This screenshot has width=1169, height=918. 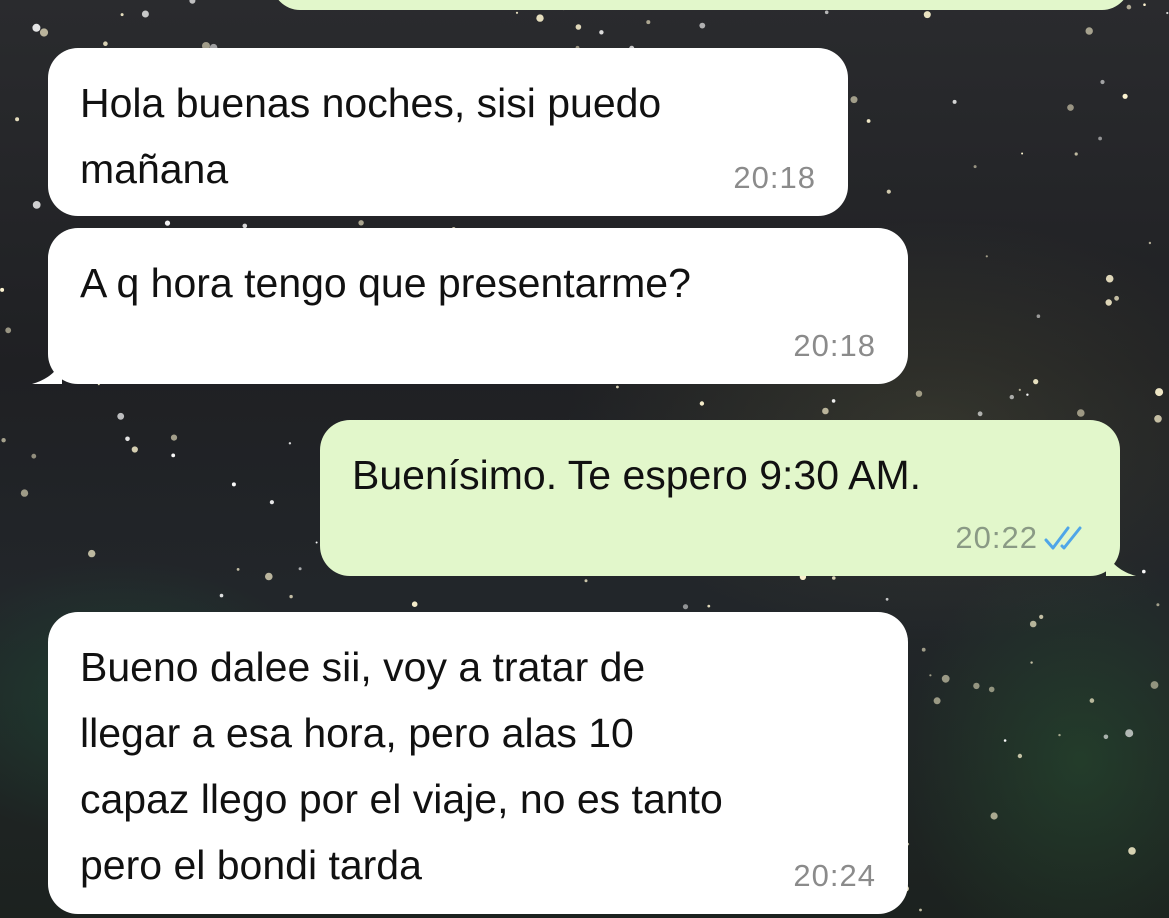 I want to click on message-text: Hola buenas noches, sisi puedo mañana, so click(x=371, y=136).